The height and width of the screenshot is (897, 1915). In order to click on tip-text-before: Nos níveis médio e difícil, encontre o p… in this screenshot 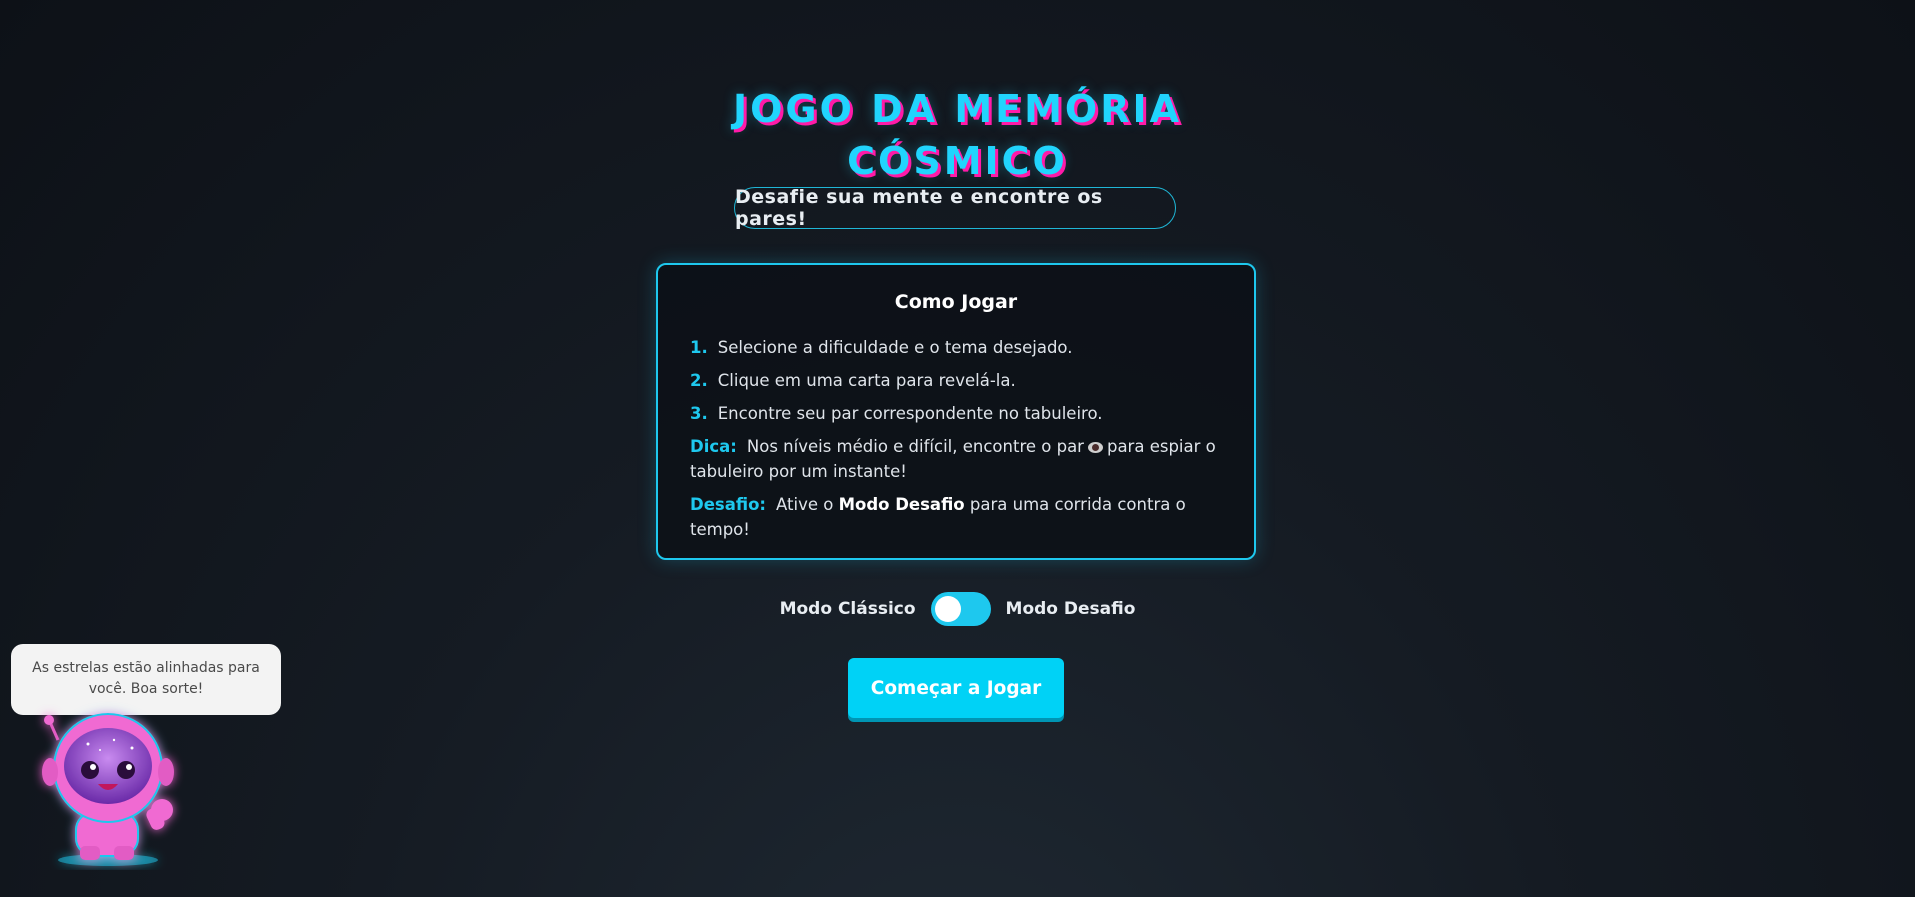, I will do `click(915, 446)`.